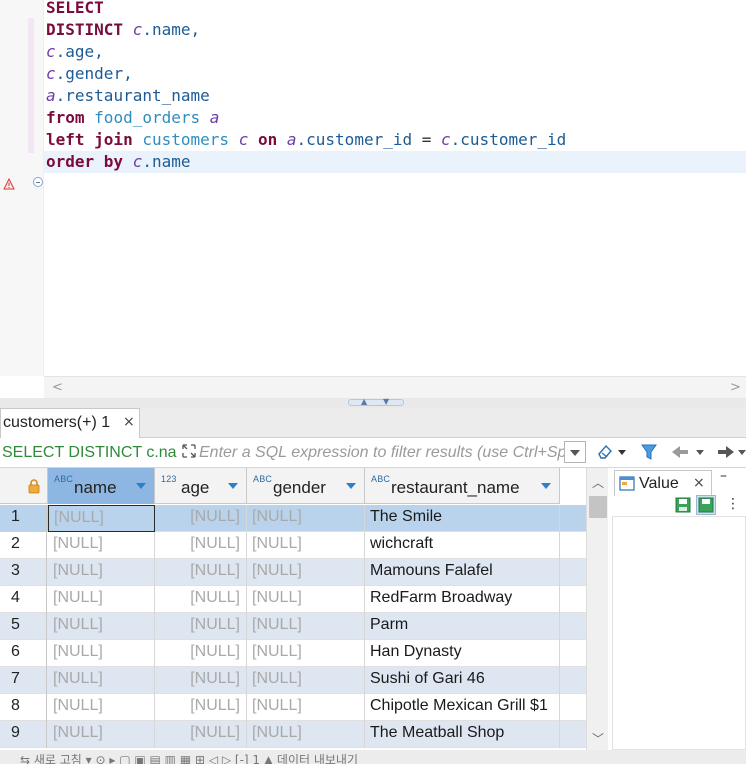  I want to click on filter-history-dropdown, so click(575, 452).